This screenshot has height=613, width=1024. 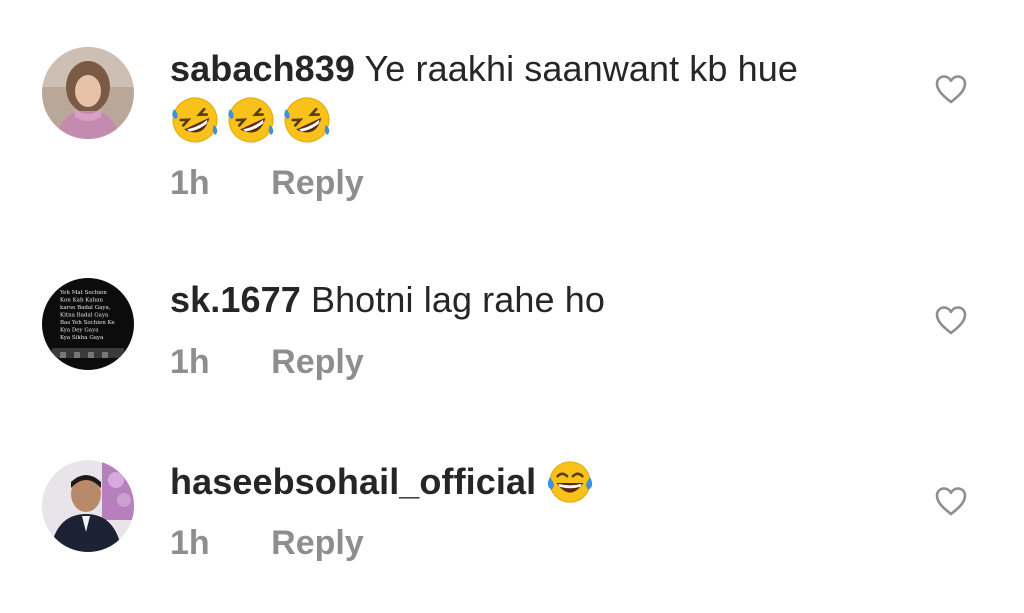 I want to click on face-with-tears-of-joy-icon, so click(x=570, y=482).